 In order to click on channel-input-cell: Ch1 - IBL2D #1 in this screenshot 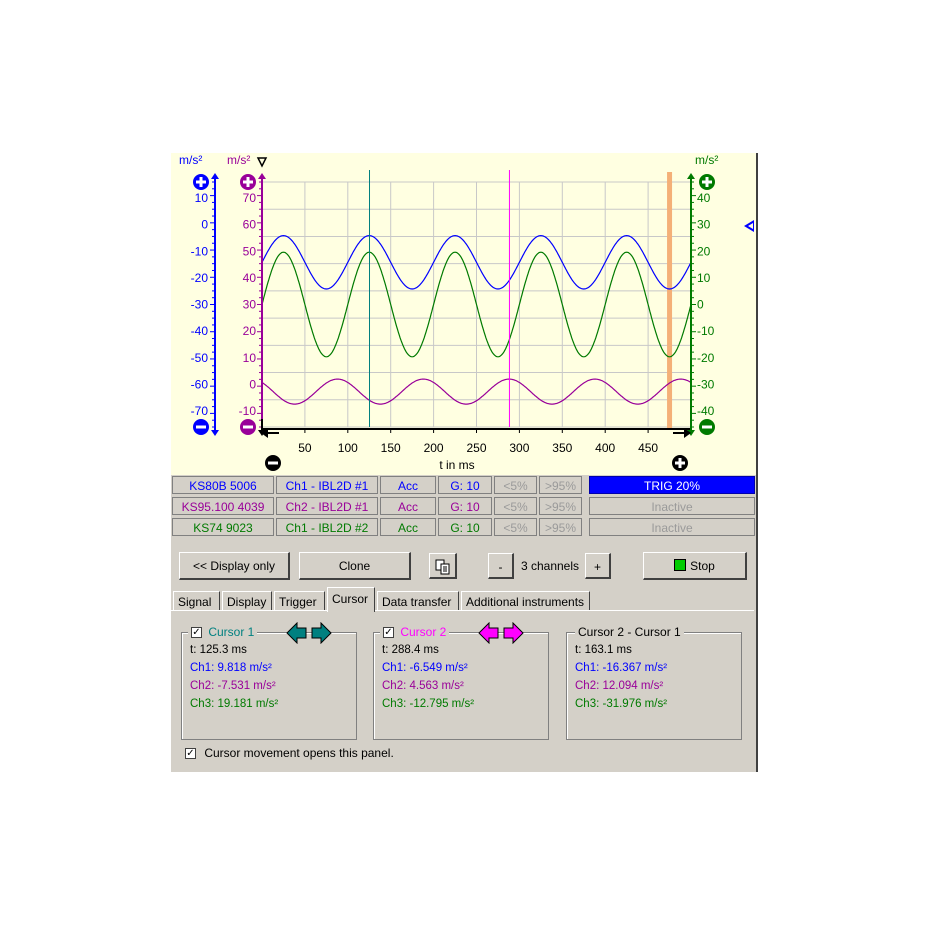, I will do `click(327, 485)`.